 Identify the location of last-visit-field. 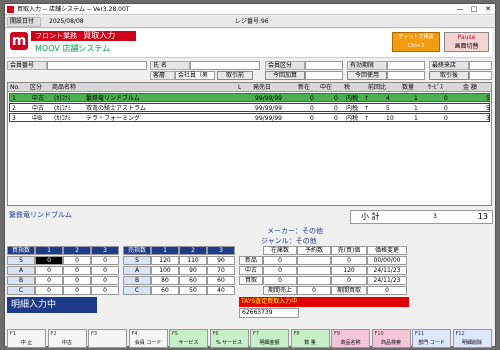
(480, 65).